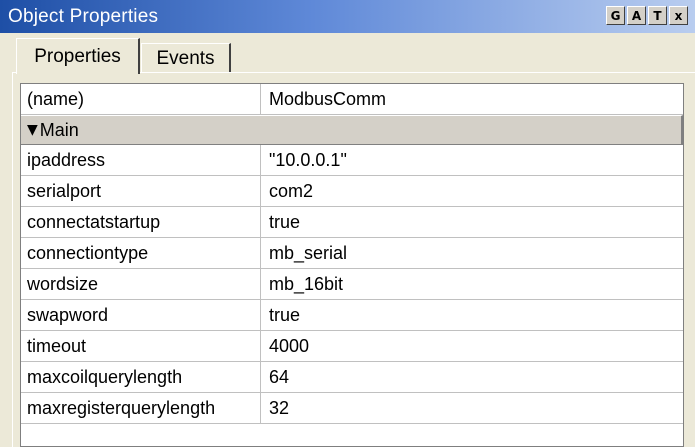 The height and width of the screenshot is (447, 695). I want to click on property-value: mb_16bit, so click(472, 284).